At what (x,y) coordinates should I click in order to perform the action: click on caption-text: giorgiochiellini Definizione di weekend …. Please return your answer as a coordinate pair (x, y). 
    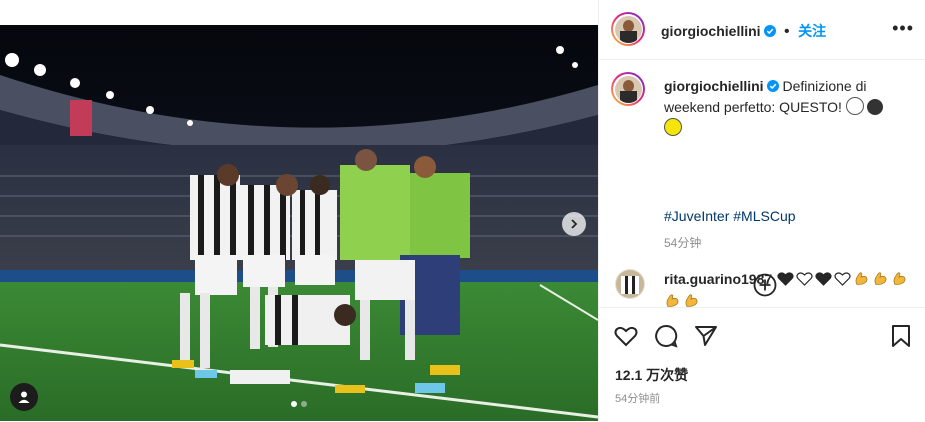
    Looking at the image, I should click on (789, 107).